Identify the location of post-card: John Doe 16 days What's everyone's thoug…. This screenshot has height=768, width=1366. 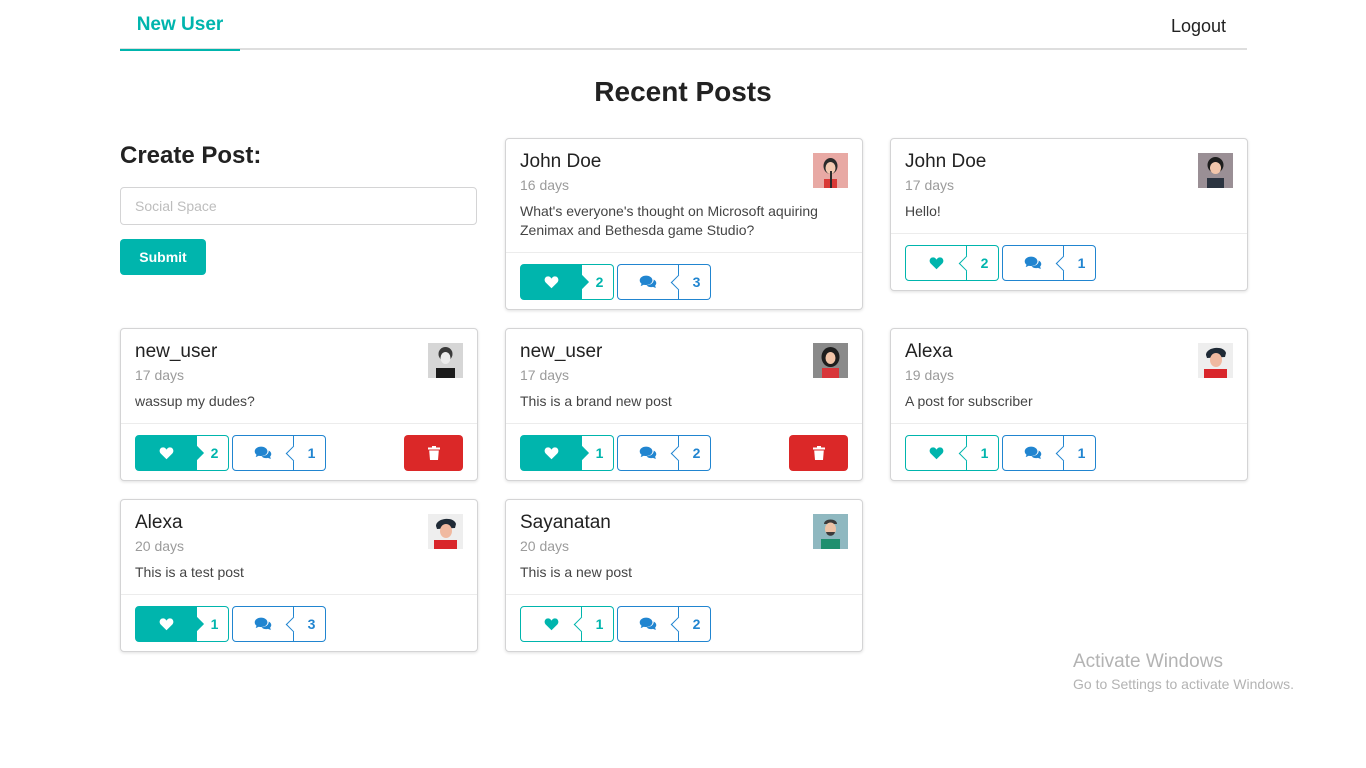
(684, 224).